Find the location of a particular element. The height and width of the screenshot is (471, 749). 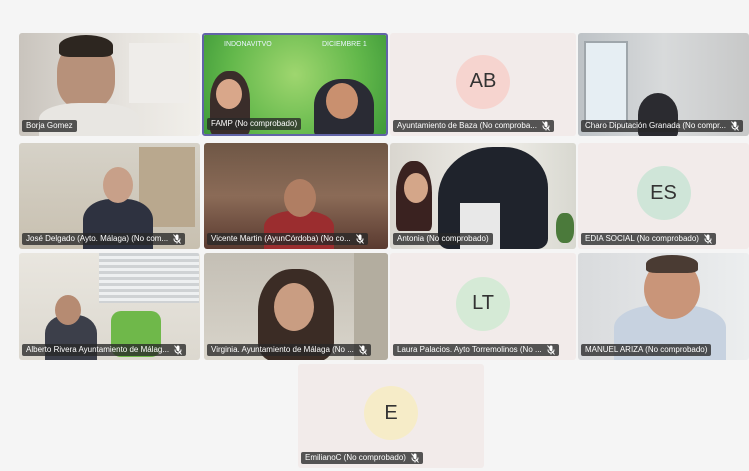

participant-avatar: ES is located at coordinates (663, 193).